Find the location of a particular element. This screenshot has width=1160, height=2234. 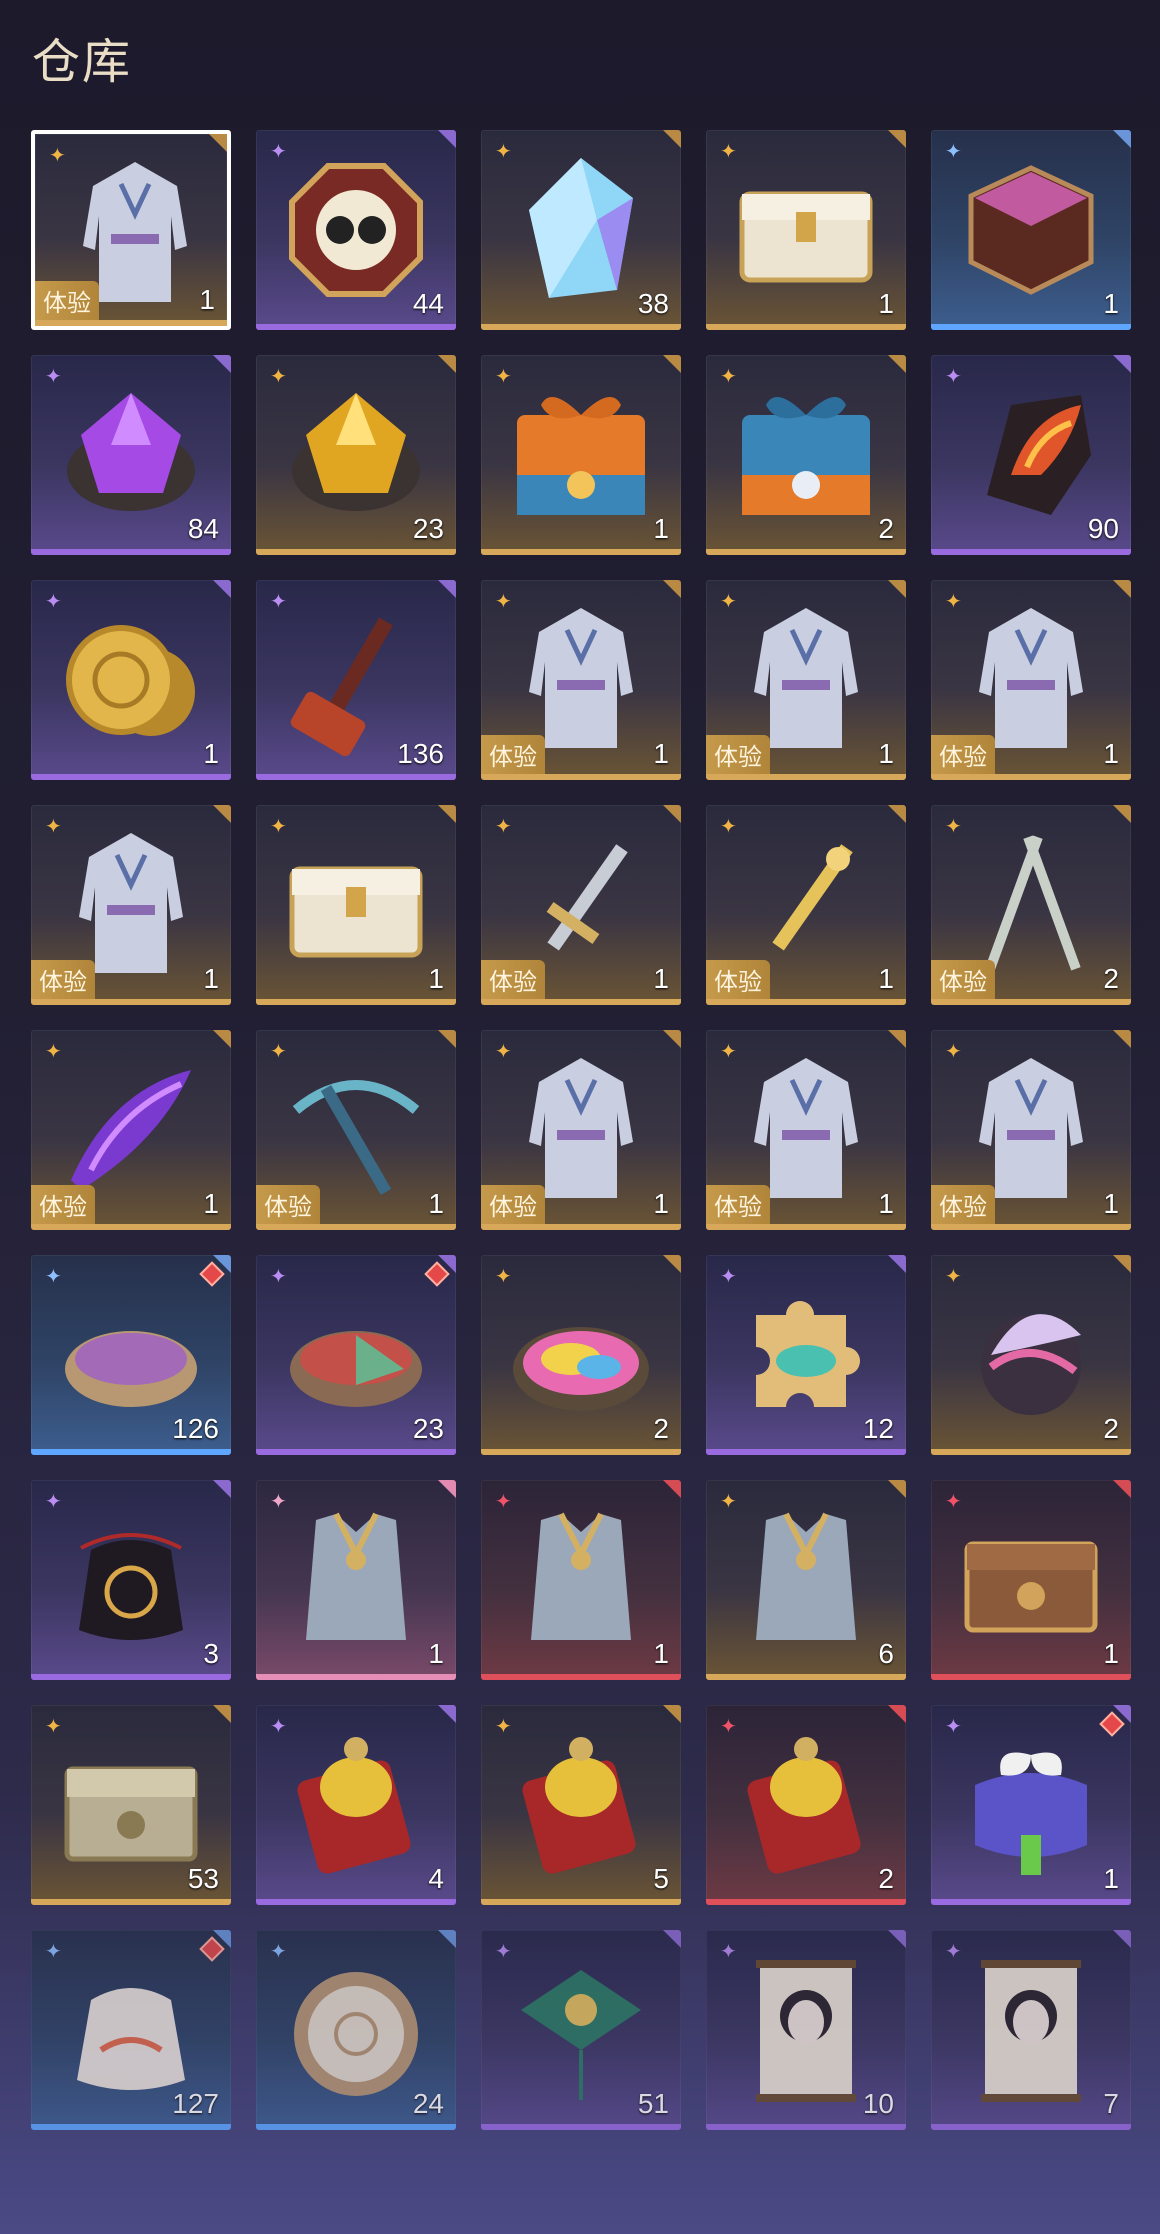

inventory-slot: ✦ 5 is located at coordinates (581, 1805).